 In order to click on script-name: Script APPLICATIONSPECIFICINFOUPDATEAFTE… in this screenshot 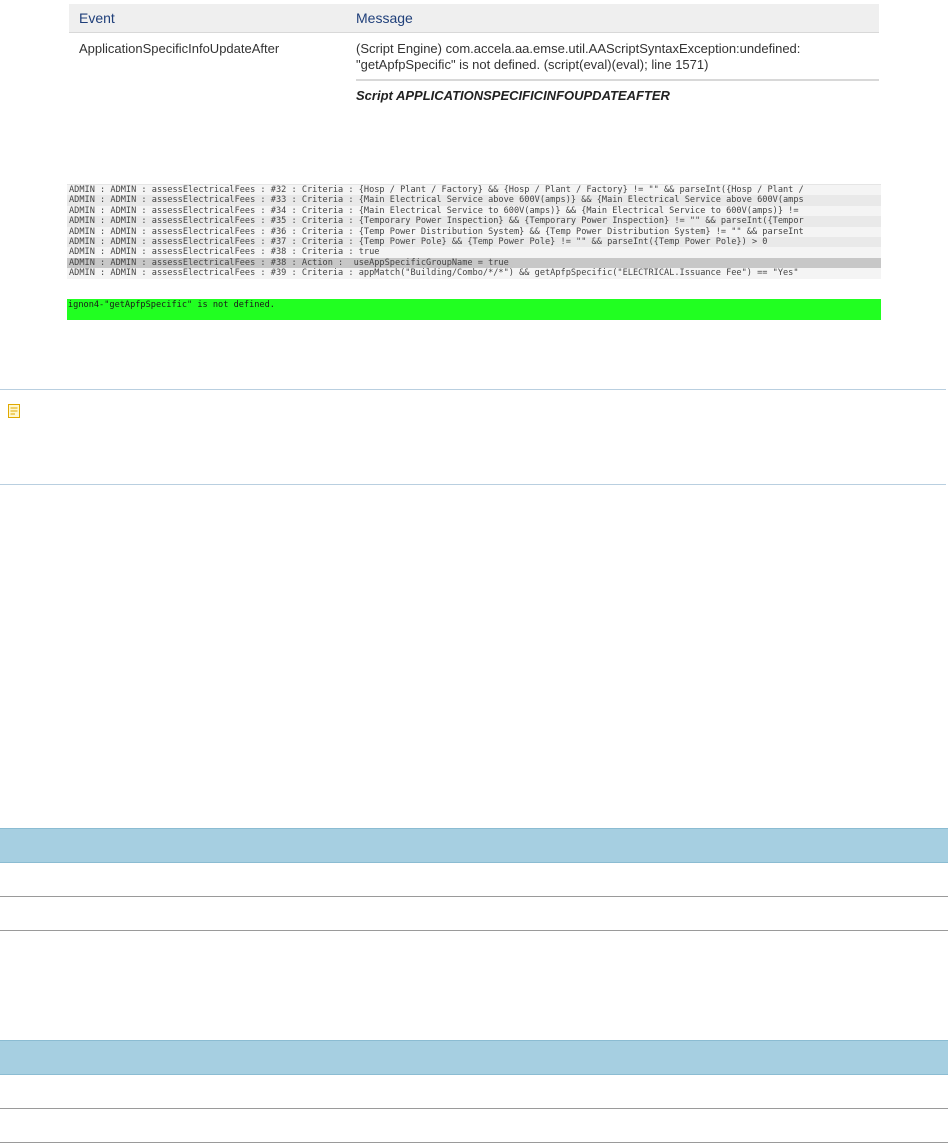, I will do `click(513, 95)`.